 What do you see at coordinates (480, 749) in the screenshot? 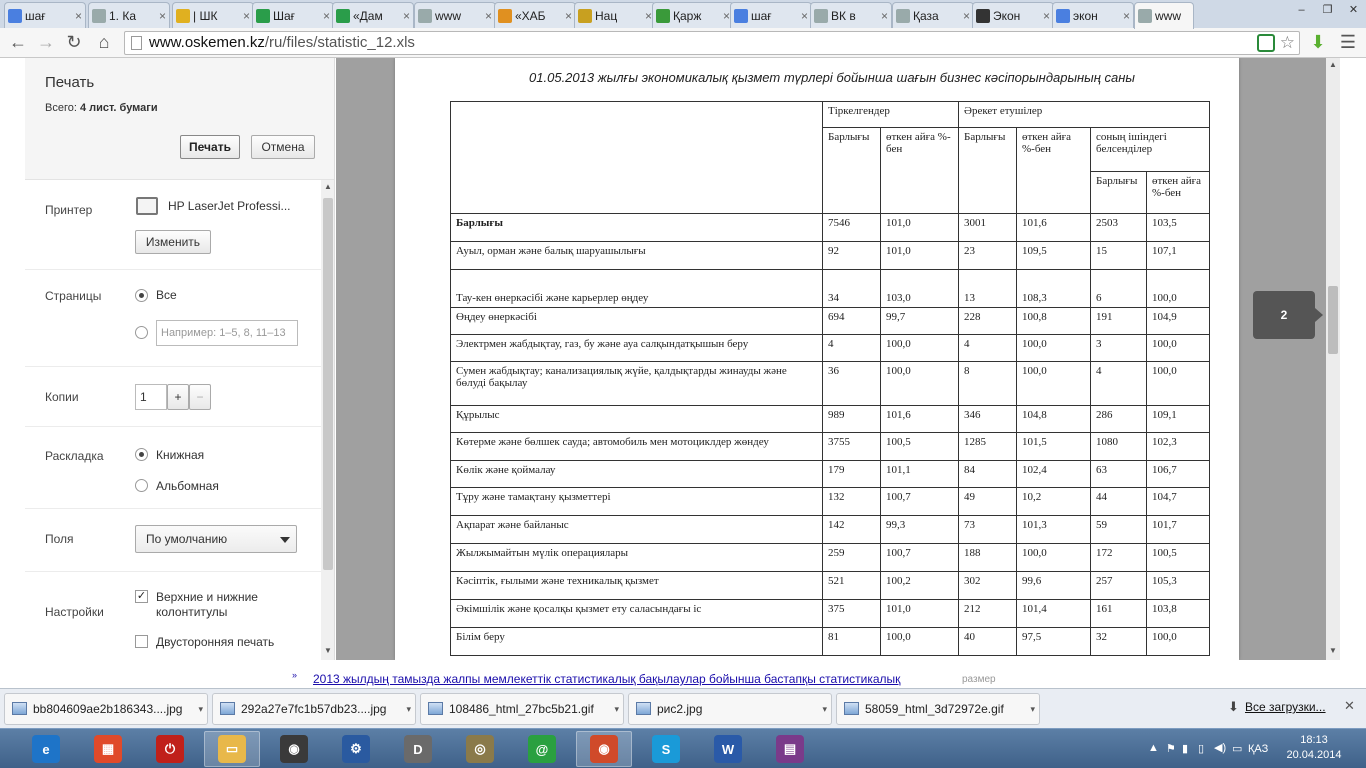
I see `taskbar-button: ◎` at bounding box center [480, 749].